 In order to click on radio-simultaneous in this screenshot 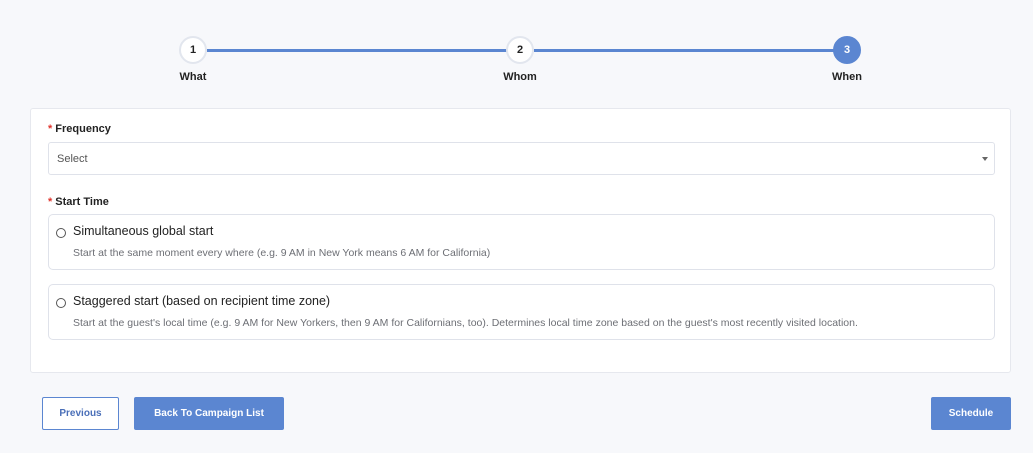, I will do `click(61, 233)`.